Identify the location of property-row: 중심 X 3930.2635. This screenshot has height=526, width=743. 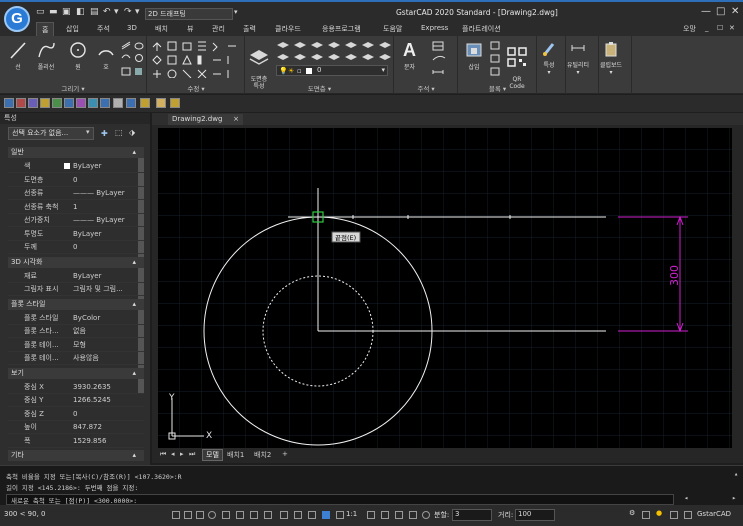
(76, 387).